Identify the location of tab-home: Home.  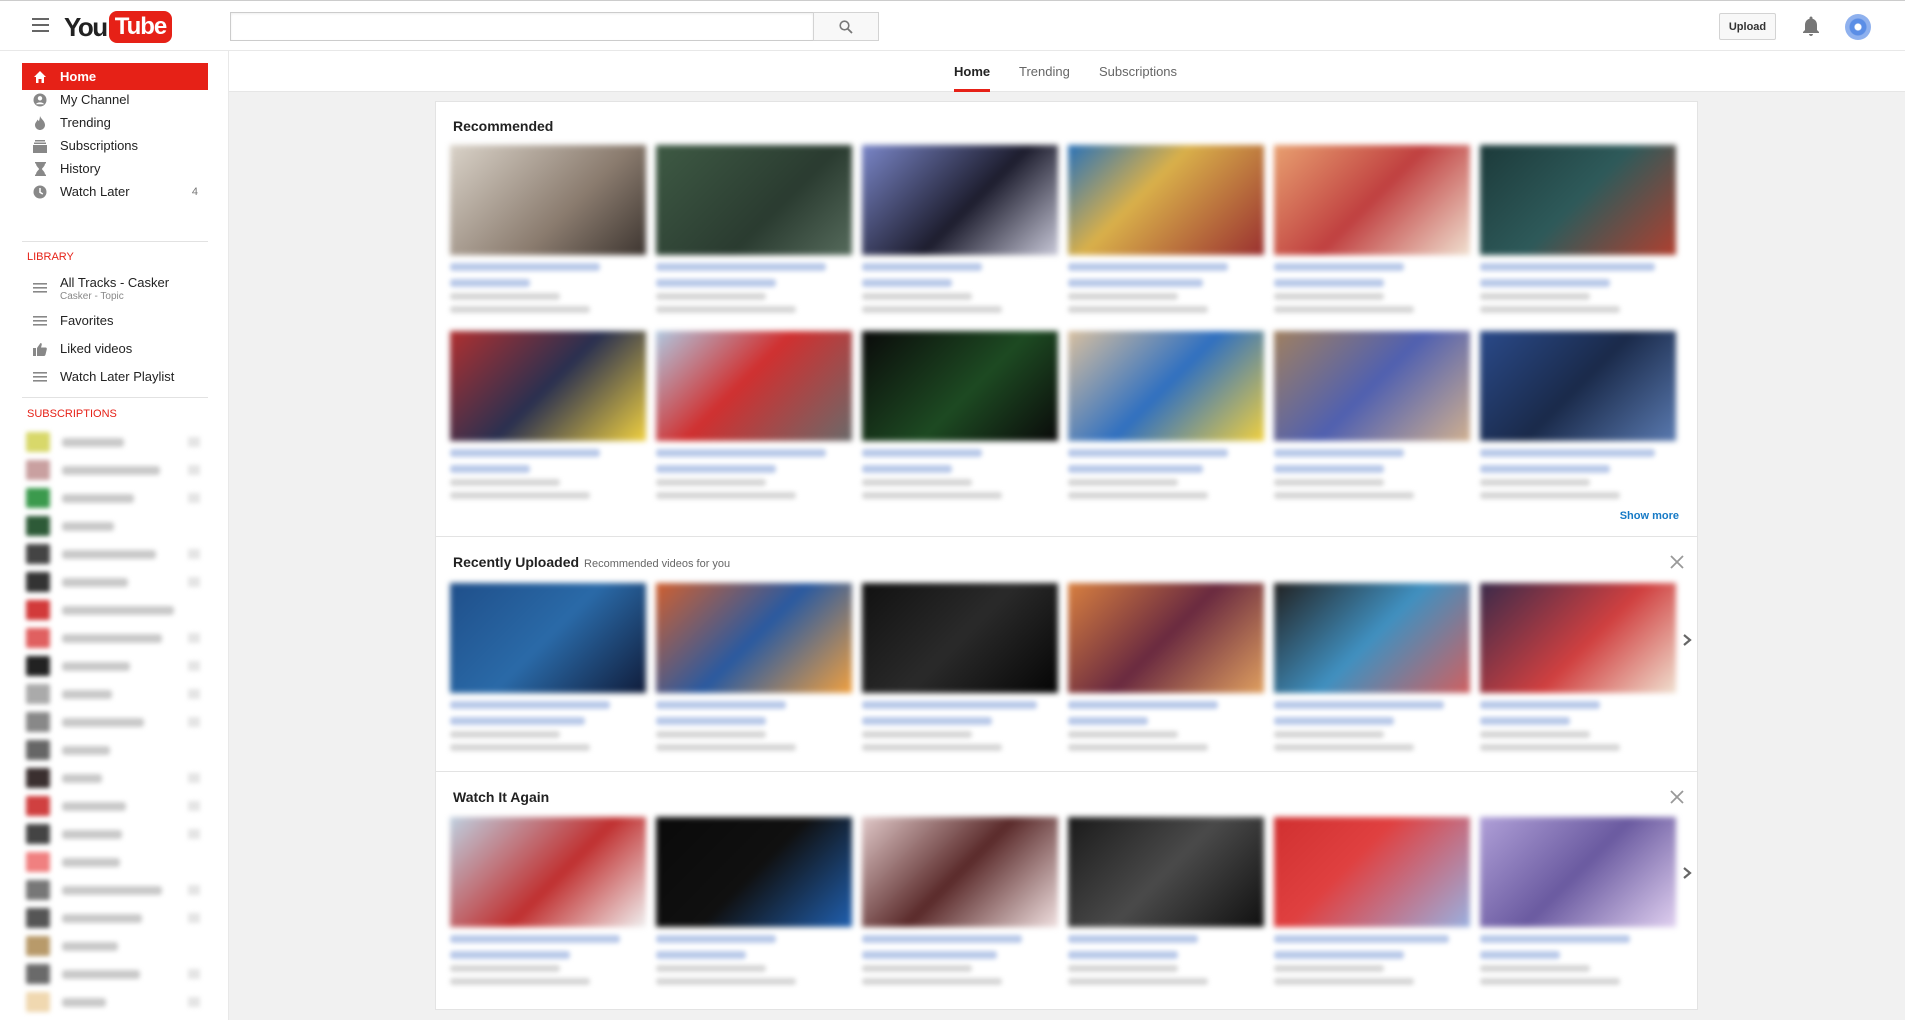
(972, 71).